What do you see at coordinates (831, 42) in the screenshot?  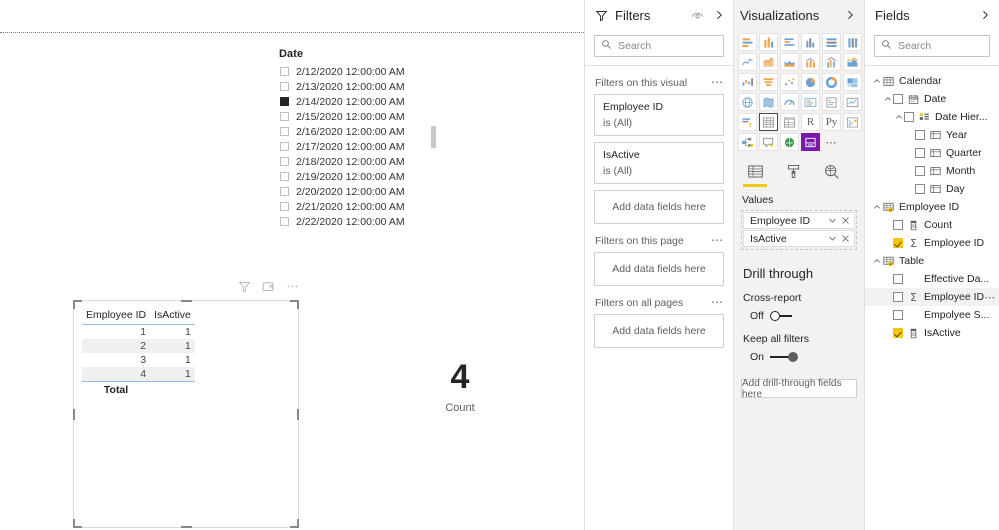 I see `100-percent-stacked-bar-chart-icon` at bounding box center [831, 42].